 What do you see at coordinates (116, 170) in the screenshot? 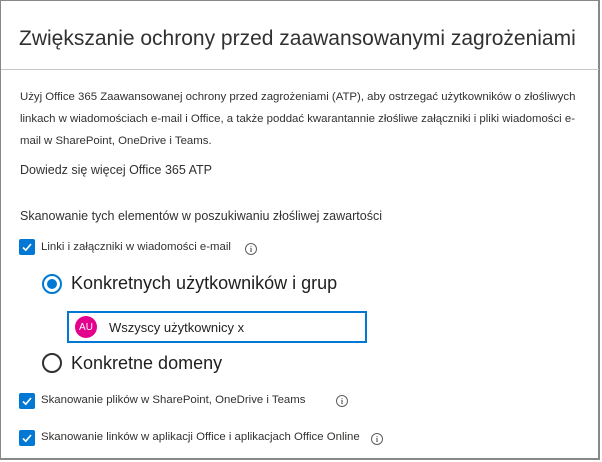
I see `learn-more-link: Dowiedz się więcej Office 365 ATP` at bounding box center [116, 170].